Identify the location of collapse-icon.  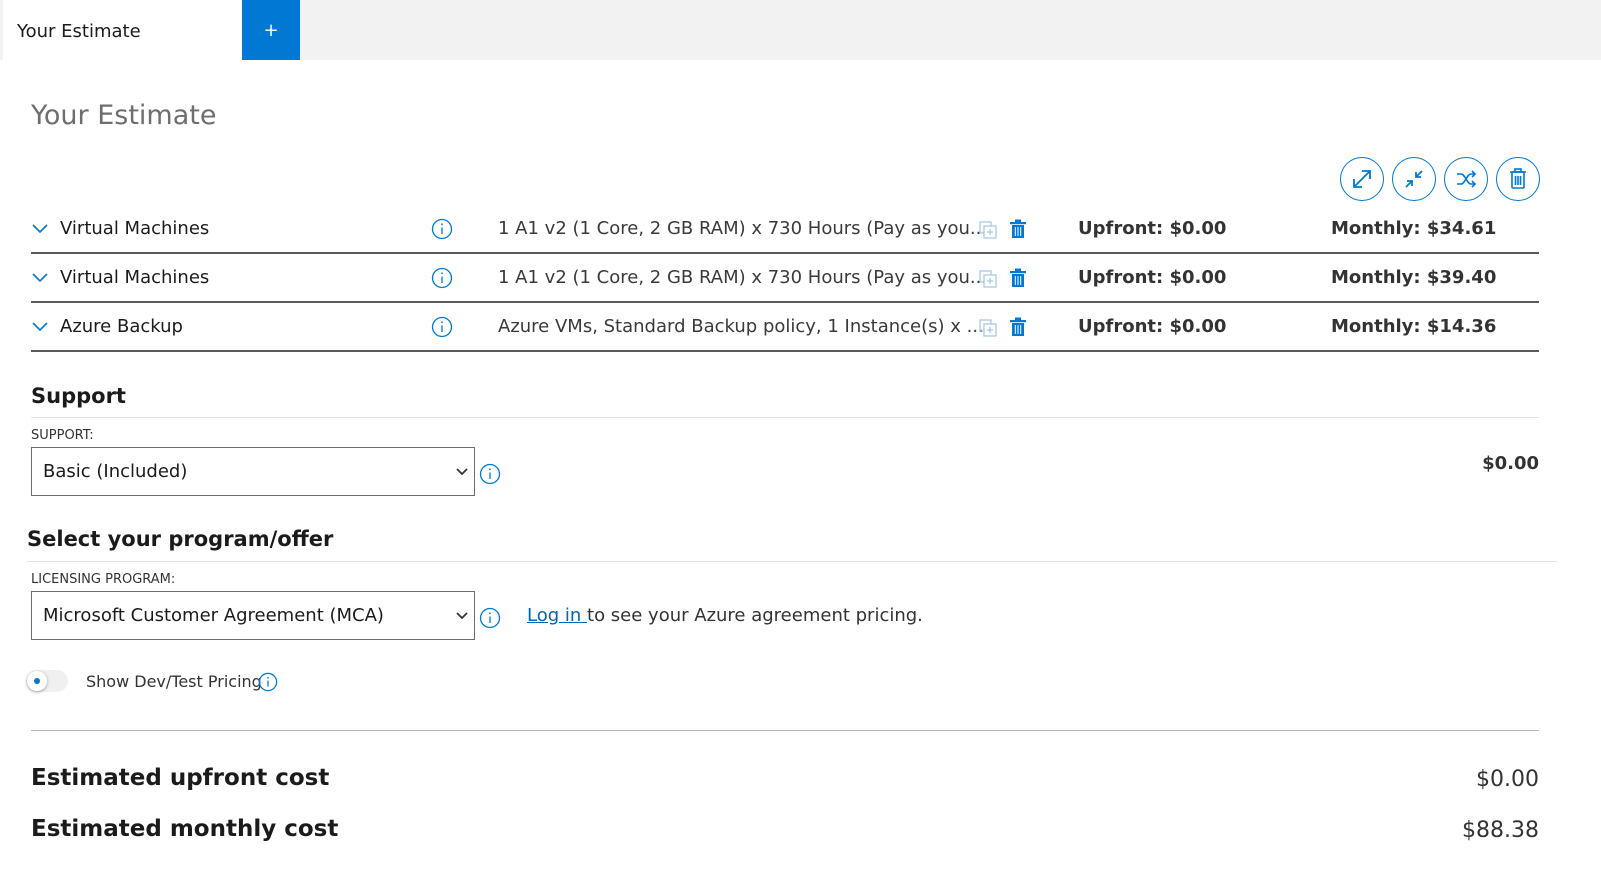
(1414, 179).